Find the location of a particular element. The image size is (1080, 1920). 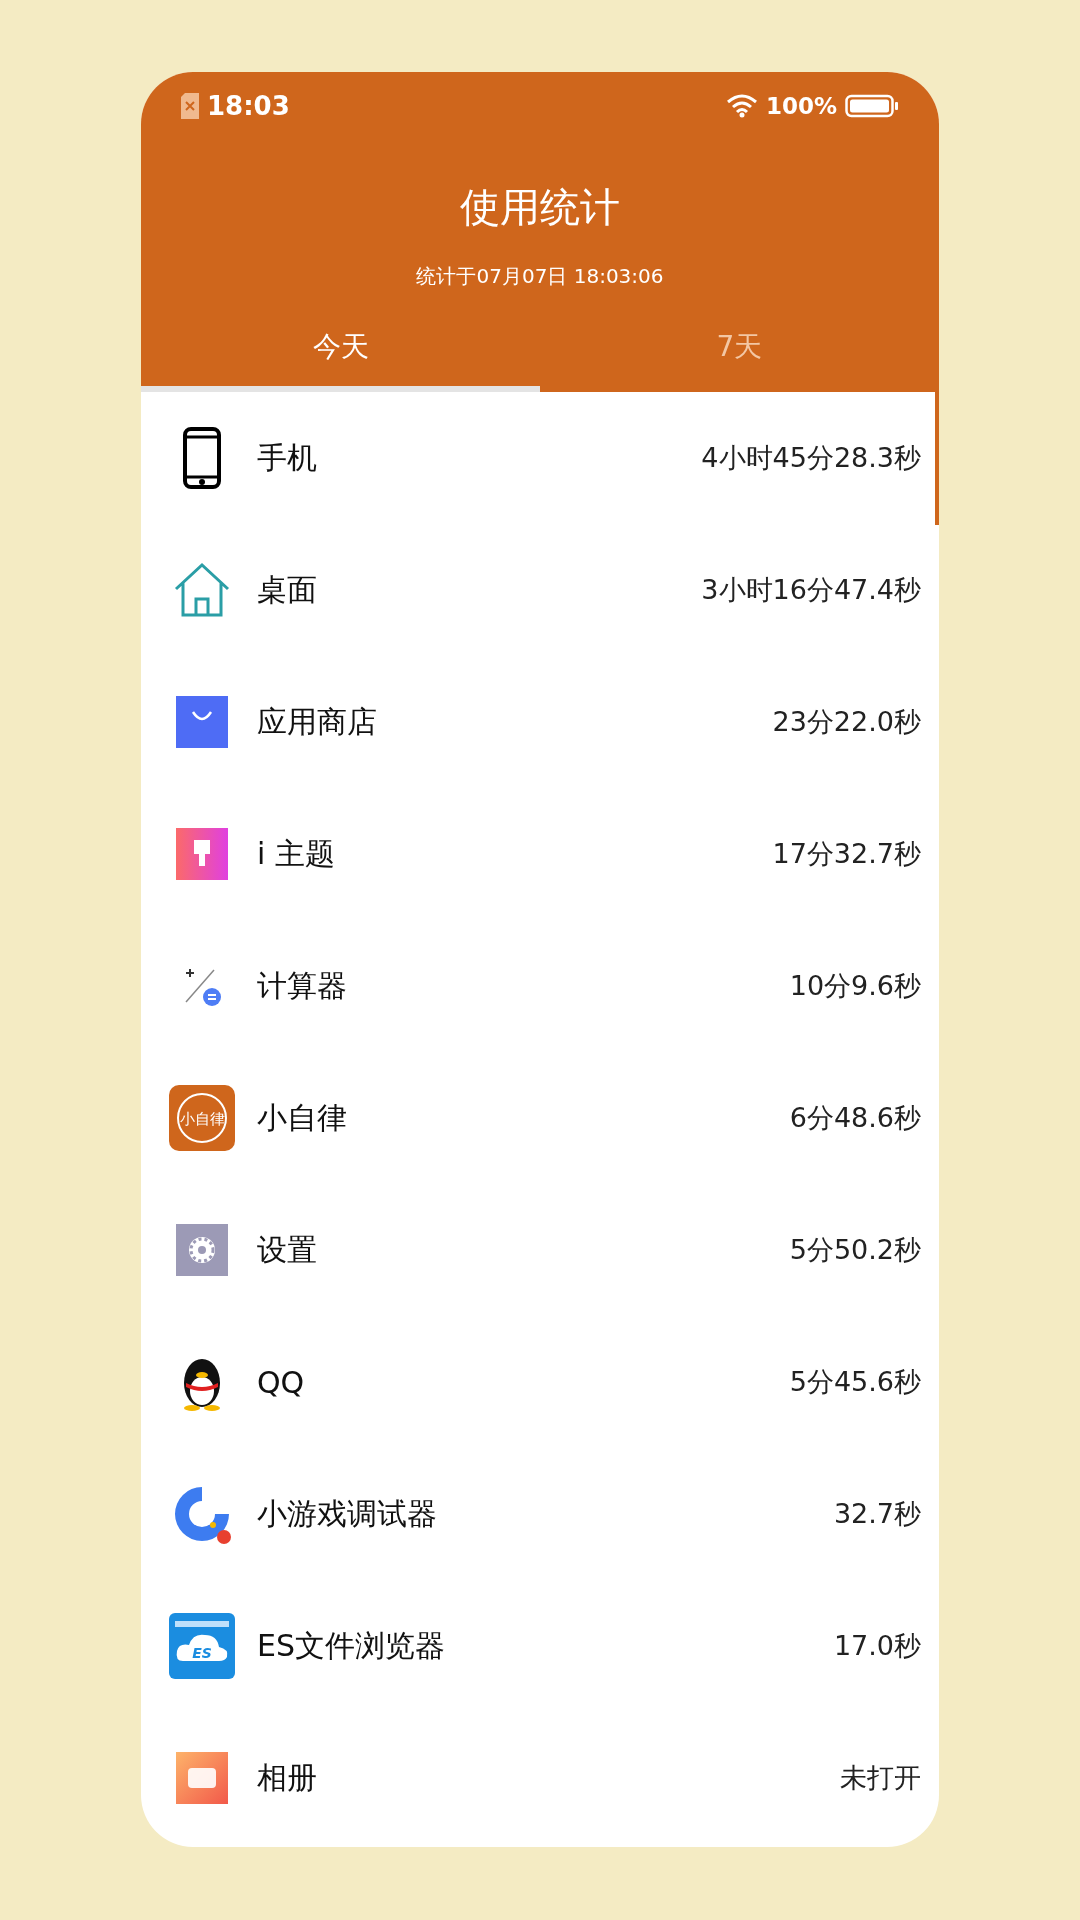

photo-album-icon is located at coordinates (202, 1778).